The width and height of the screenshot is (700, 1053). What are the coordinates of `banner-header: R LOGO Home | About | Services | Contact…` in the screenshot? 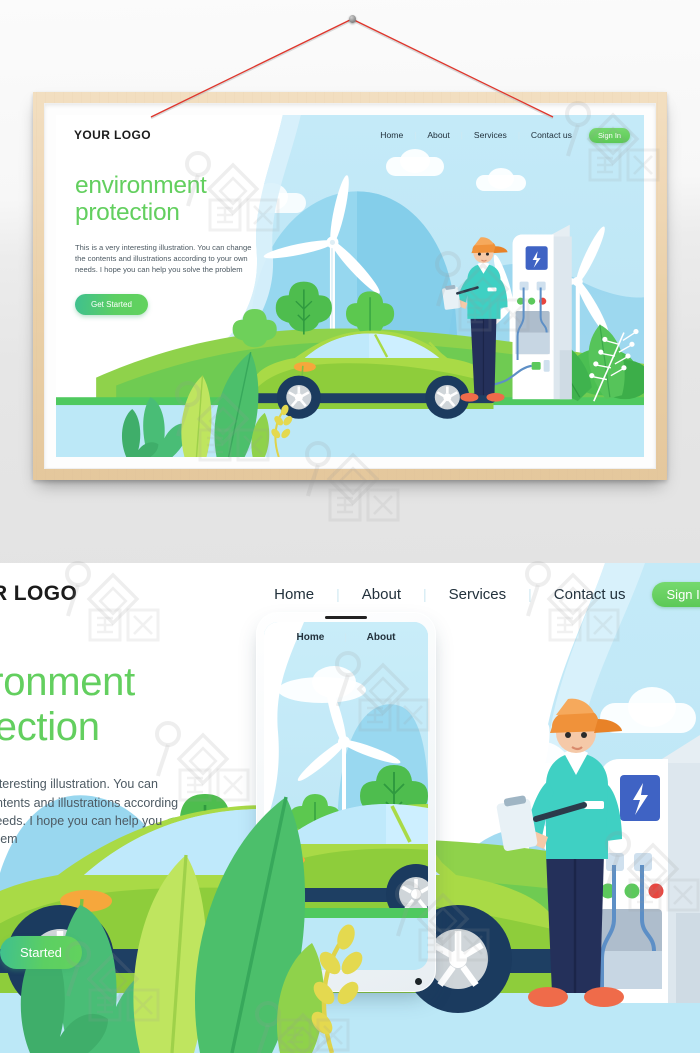 It's located at (350, 594).